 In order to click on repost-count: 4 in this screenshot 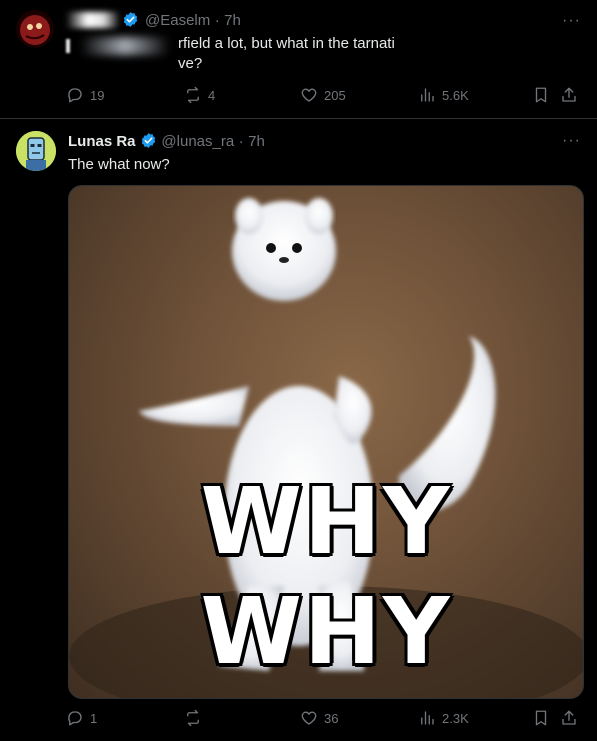, I will do `click(212, 95)`.